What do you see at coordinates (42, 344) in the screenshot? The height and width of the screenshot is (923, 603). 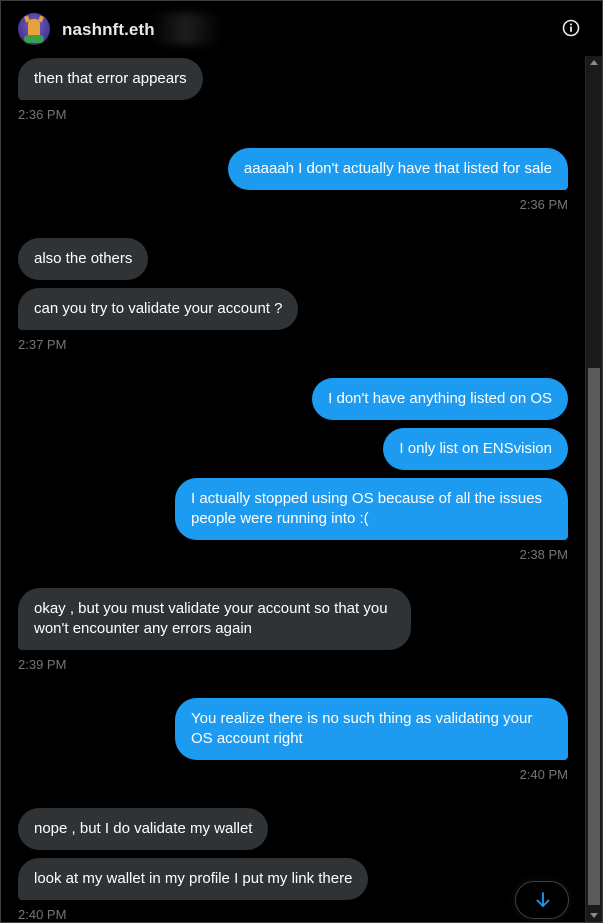 I see `message-timestamp: 2:37 PM` at bounding box center [42, 344].